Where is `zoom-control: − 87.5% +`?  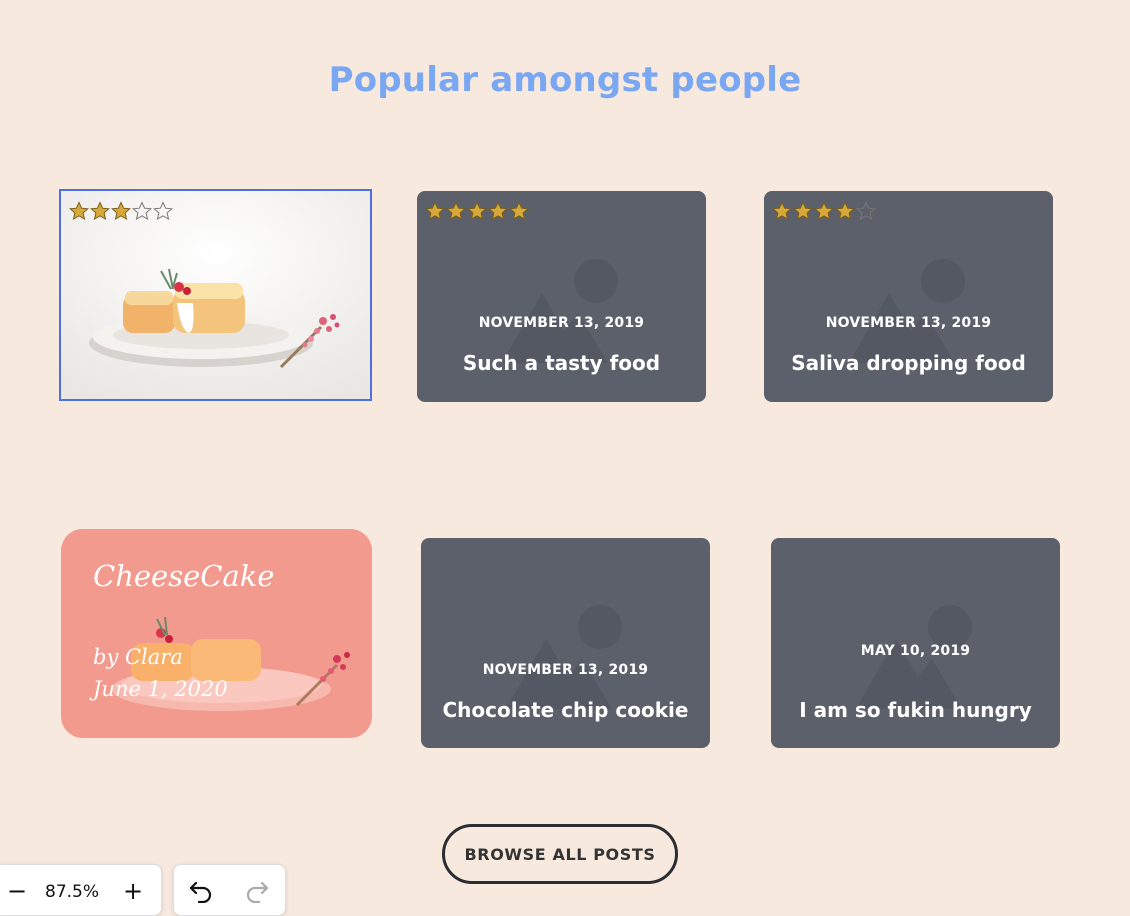 zoom-control: − 87.5% + is located at coordinates (81, 890).